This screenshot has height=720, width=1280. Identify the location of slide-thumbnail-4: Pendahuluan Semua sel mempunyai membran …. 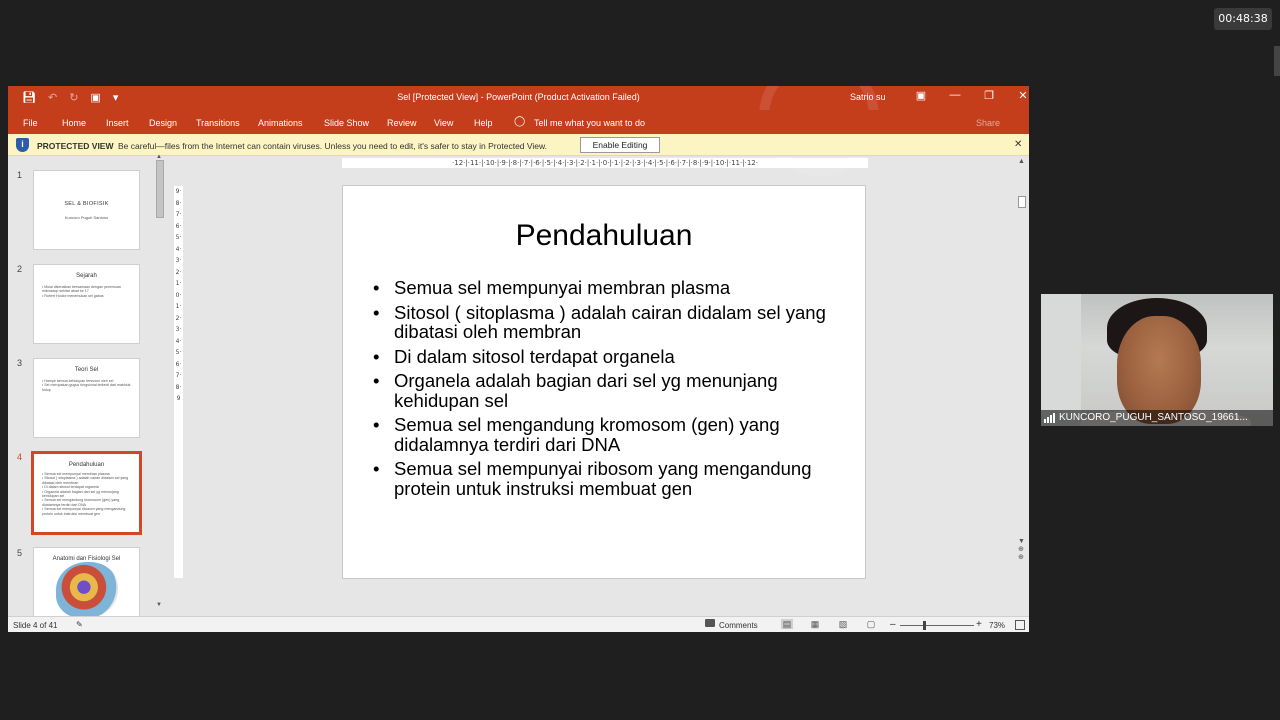
(86, 493).